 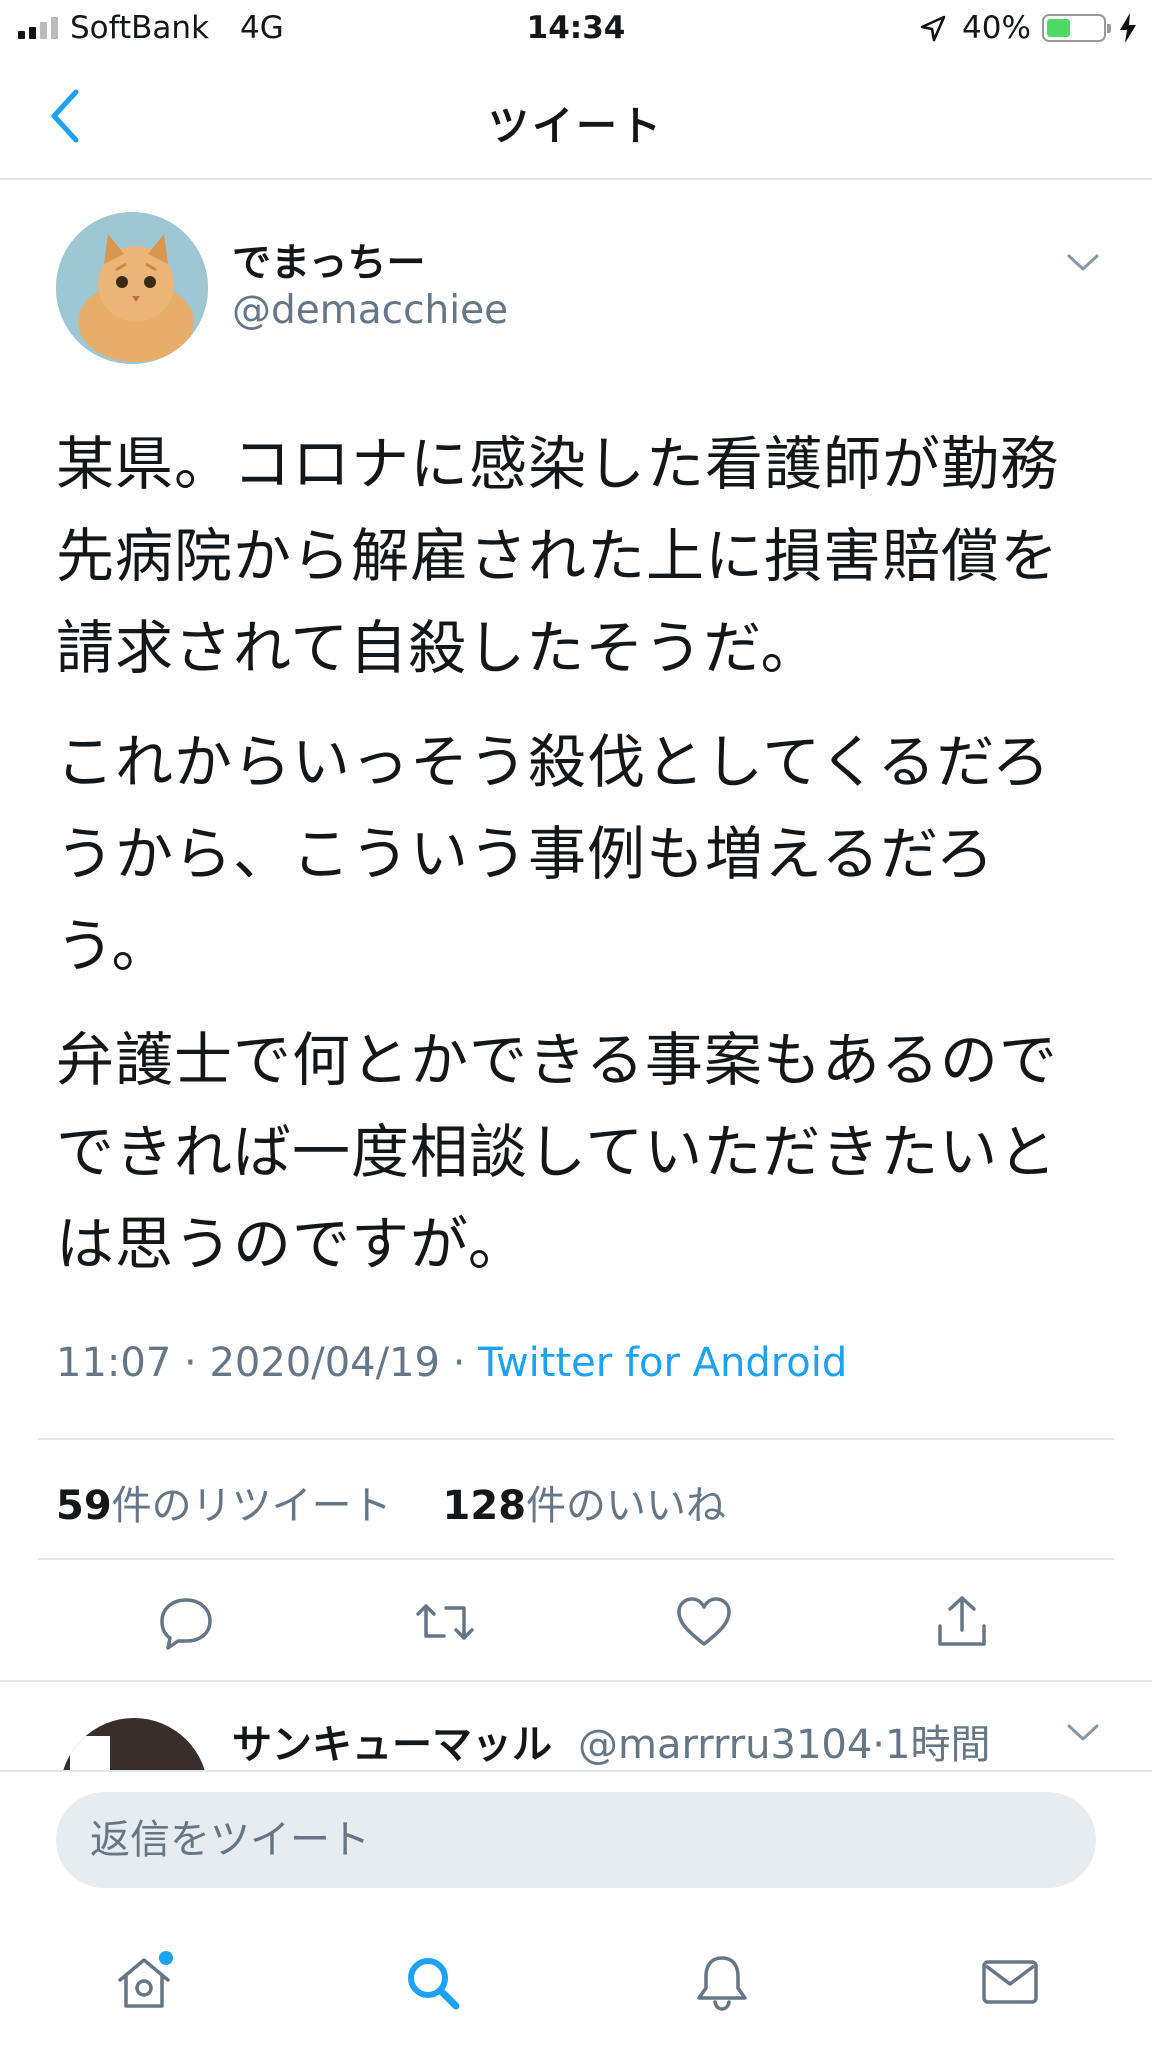 I want to click on author-avatar, so click(x=132, y=288).